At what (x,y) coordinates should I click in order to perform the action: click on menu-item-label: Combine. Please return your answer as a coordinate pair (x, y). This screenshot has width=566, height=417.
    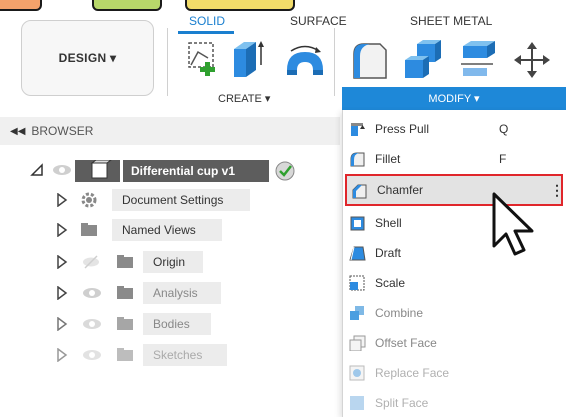
    Looking at the image, I should click on (399, 313).